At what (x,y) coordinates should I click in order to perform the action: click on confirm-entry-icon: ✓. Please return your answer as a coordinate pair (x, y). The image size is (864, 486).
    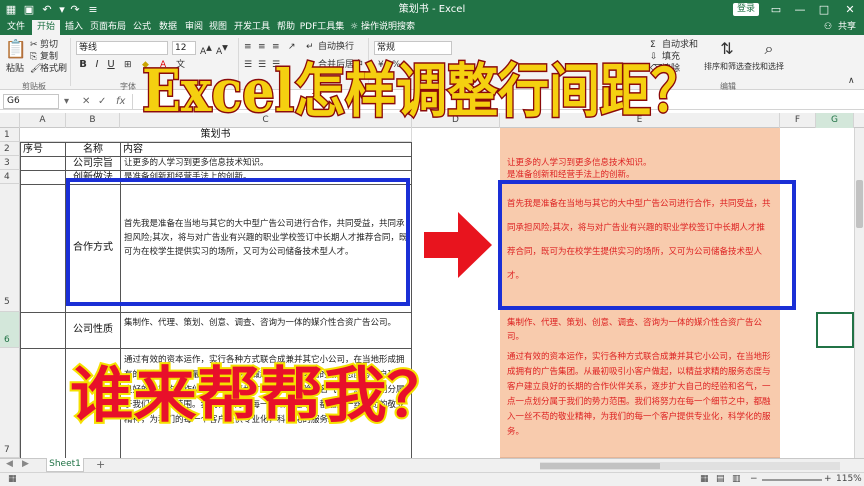
    Looking at the image, I should click on (102, 101).